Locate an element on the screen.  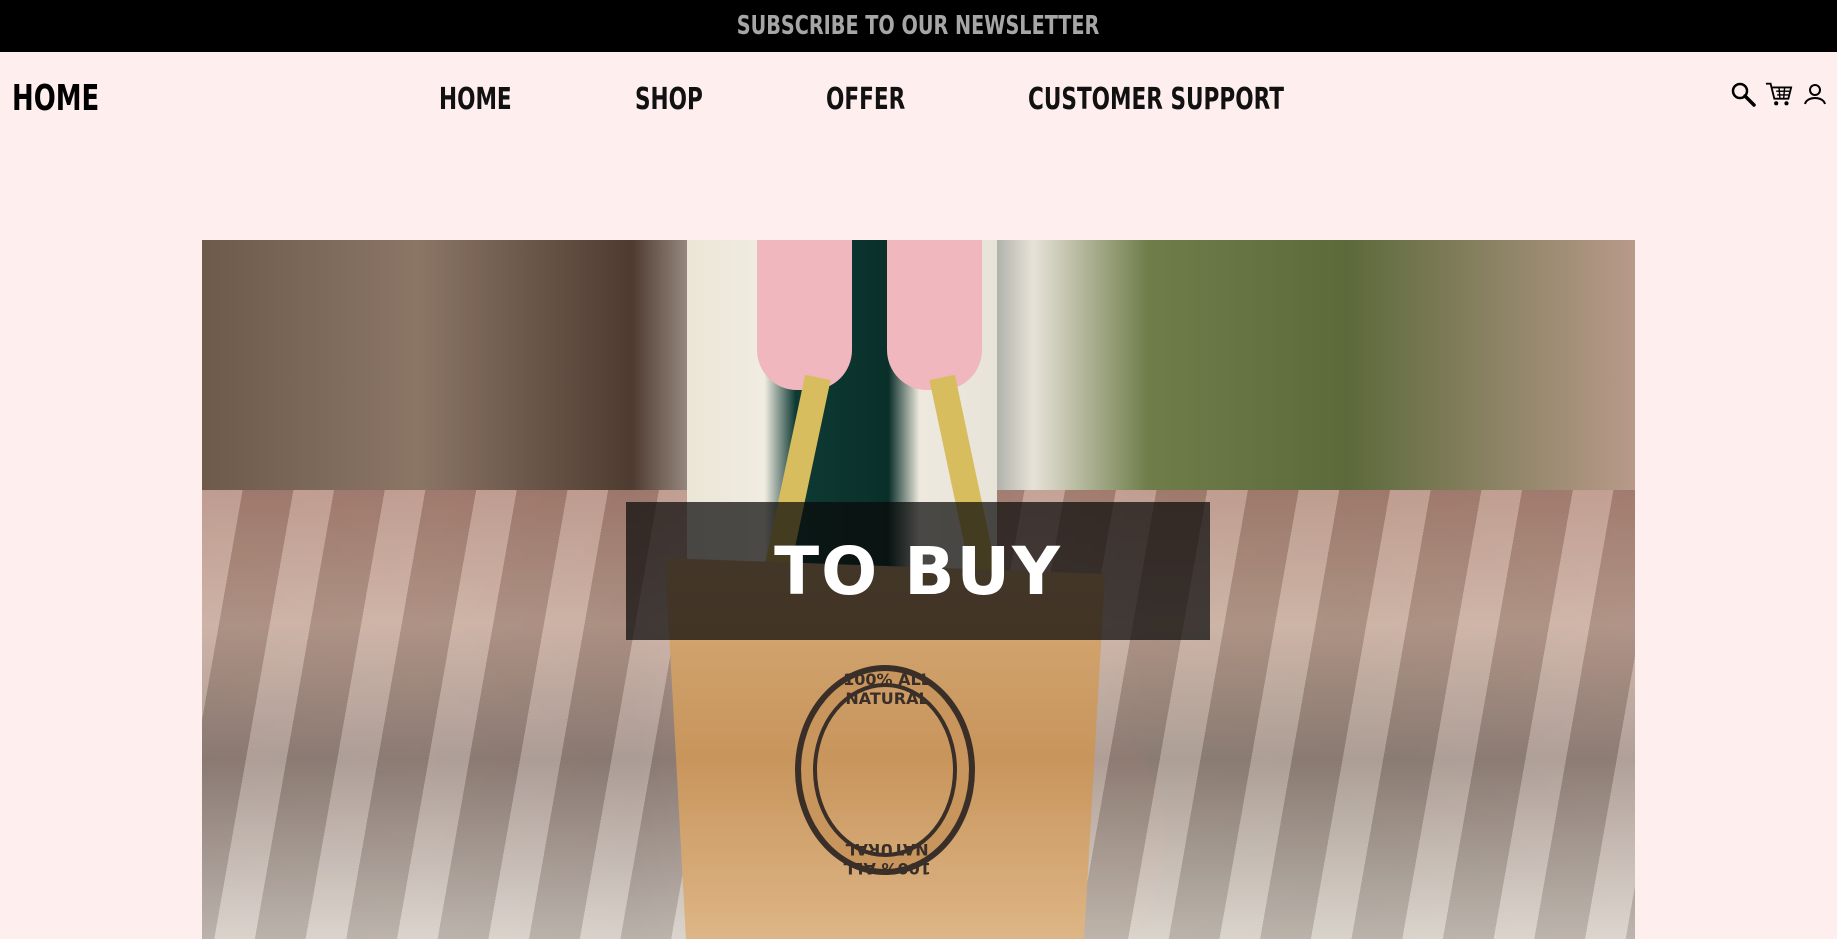
bag-seal-text-bottom: 100% ALL NATURAL is located at coordinates (887, 859).